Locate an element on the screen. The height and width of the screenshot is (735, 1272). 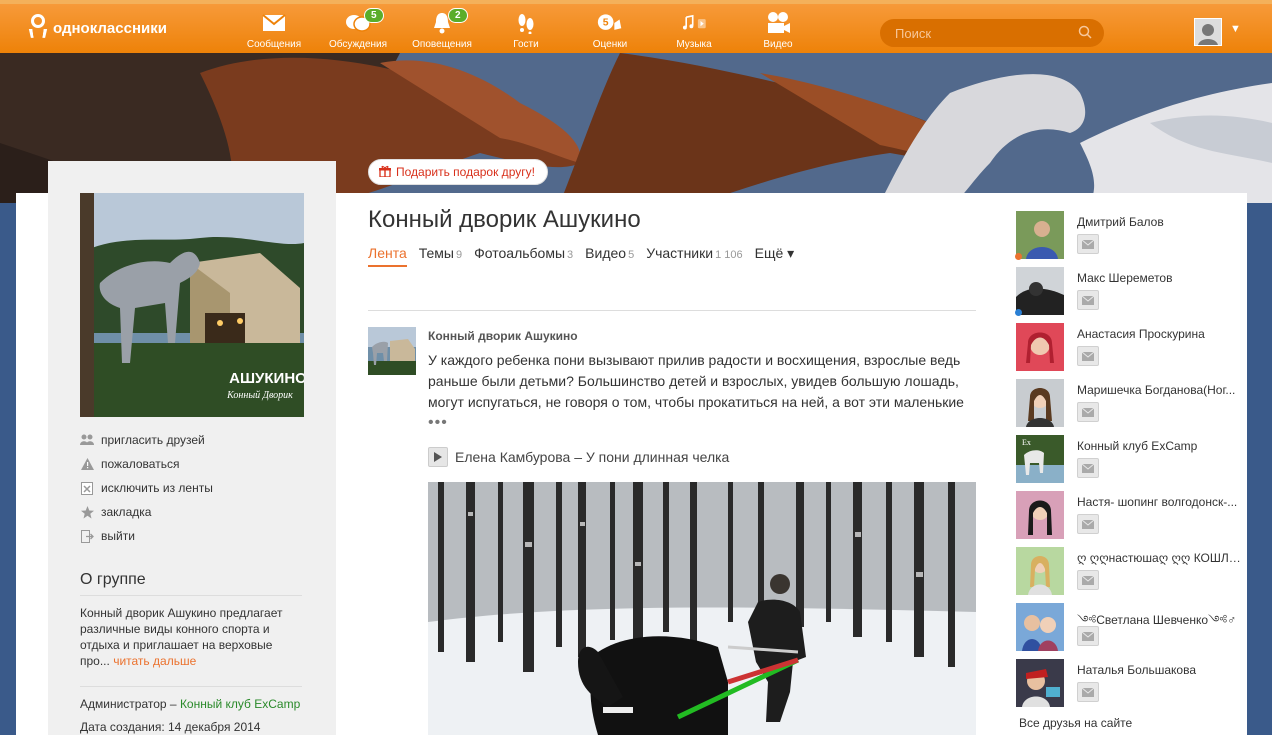
post-photo is located at coordinates (702, 608).